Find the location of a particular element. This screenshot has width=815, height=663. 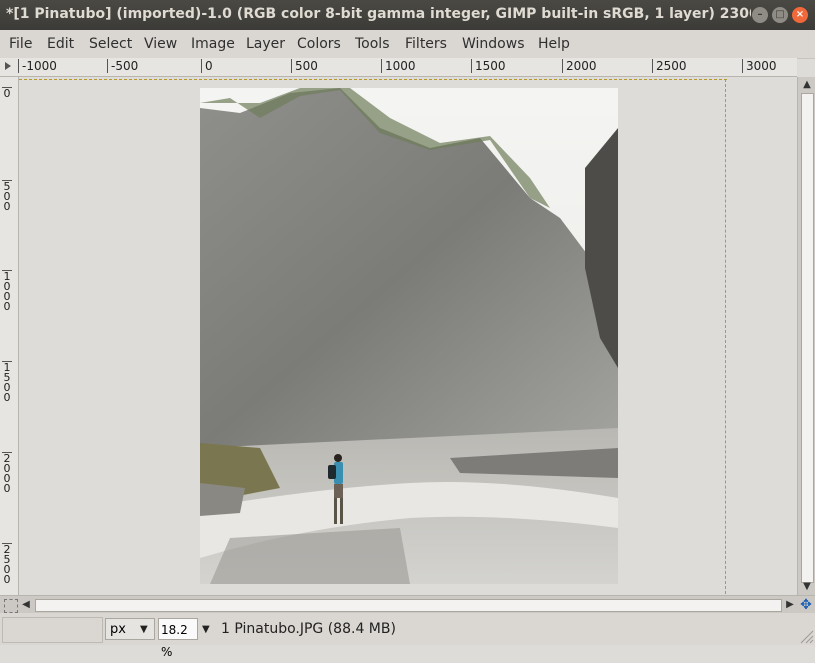

scroll-up-icon: ▲ is located at coordinates (806, 84).